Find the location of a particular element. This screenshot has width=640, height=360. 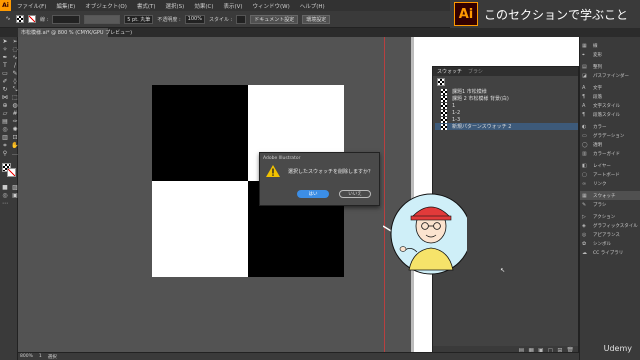

menu-file: ファイル(F) is located at coordinates (31, 6).